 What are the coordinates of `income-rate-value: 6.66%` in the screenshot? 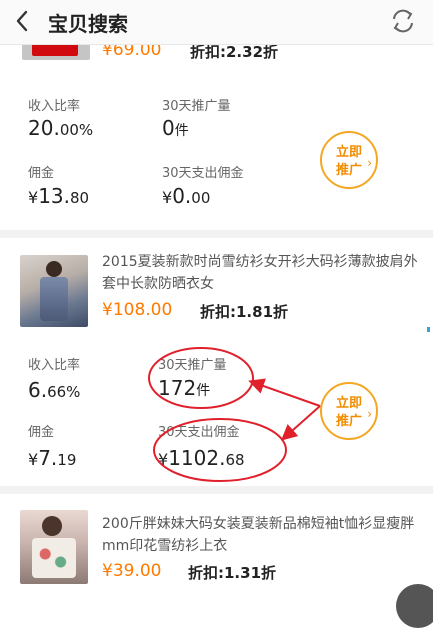 It's located at (54, 390).